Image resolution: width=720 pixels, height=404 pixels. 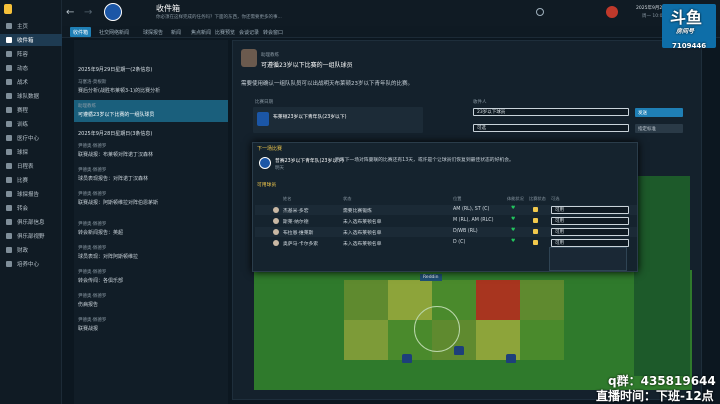 I want to click on back-button: ←, so click(x=72, y=13).